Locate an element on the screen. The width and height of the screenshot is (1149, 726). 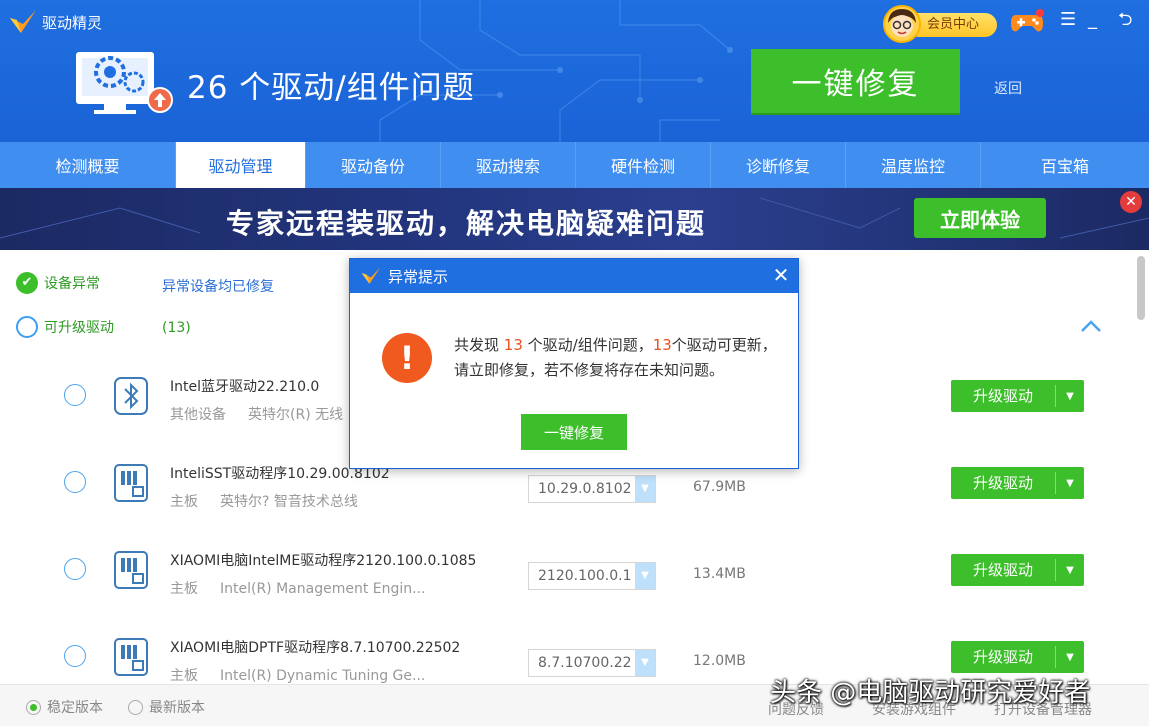
device-abnormal-row: ✔ 设备异常 is located at coordinates (58, 283).